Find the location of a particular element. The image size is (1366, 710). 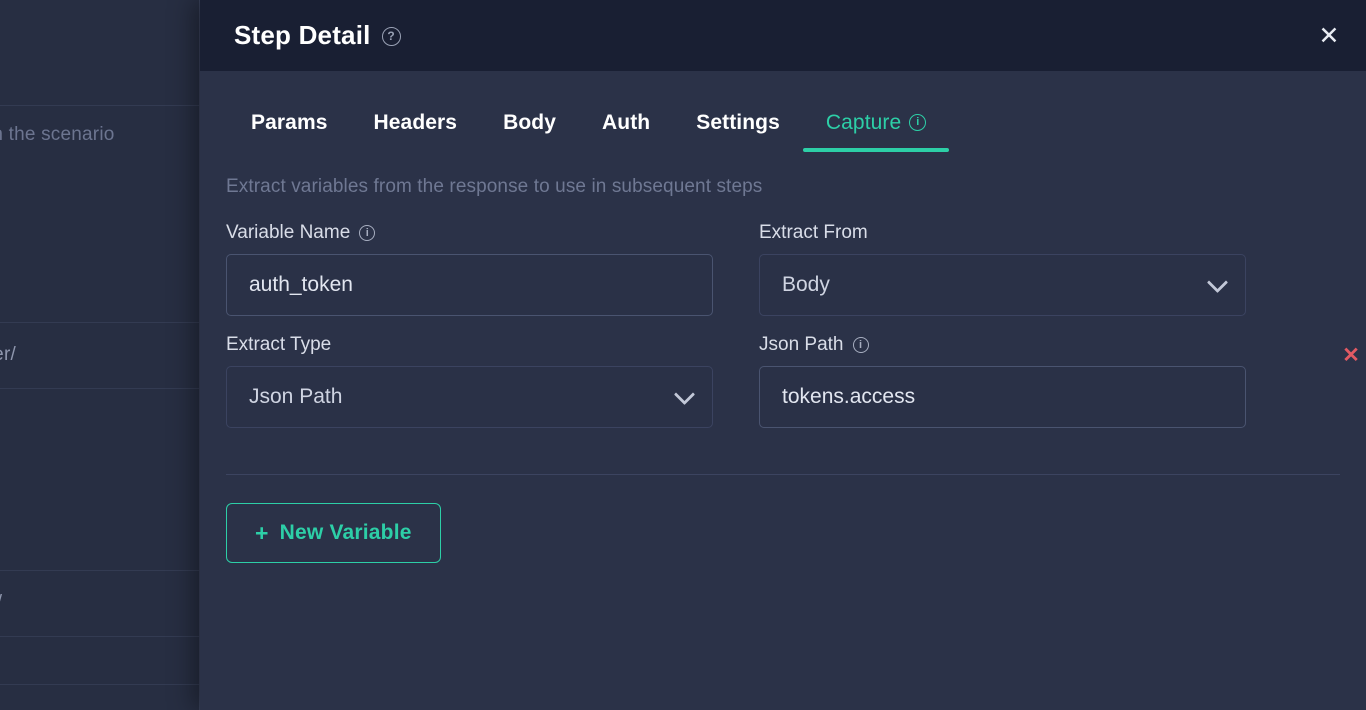

tab-body: Body is located at coordinates (529, 122).